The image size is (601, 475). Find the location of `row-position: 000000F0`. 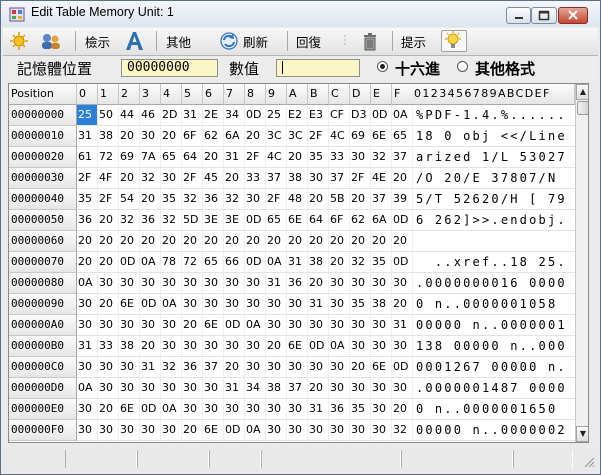

row-position: 000000F0 is located at coordinates (43, 430).